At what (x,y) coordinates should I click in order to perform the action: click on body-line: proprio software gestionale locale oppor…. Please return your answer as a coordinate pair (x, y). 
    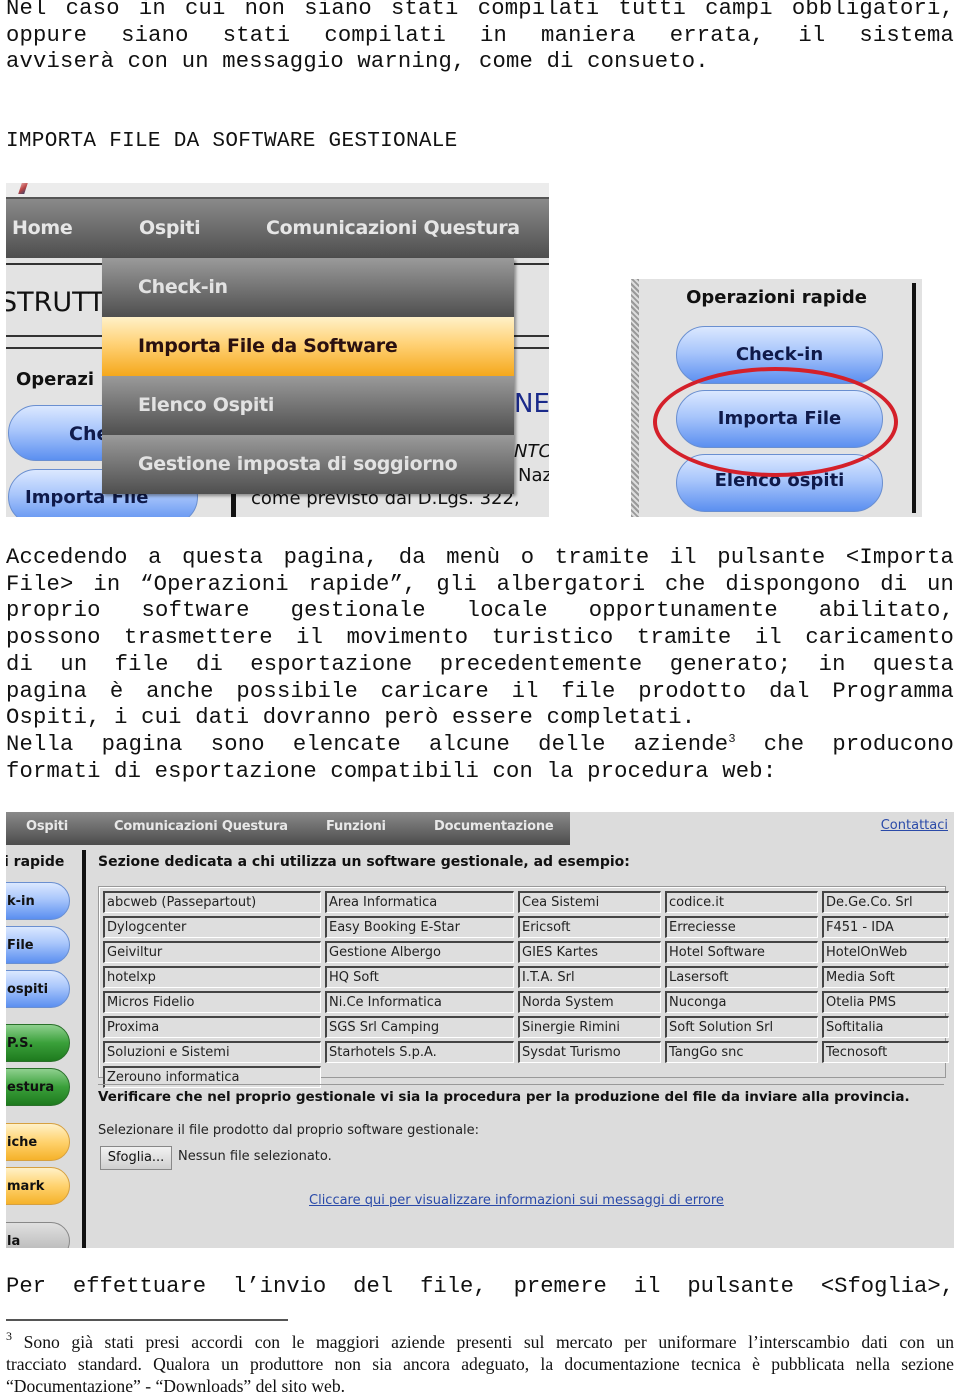
    Looking at the image, I should click on (480, 611).